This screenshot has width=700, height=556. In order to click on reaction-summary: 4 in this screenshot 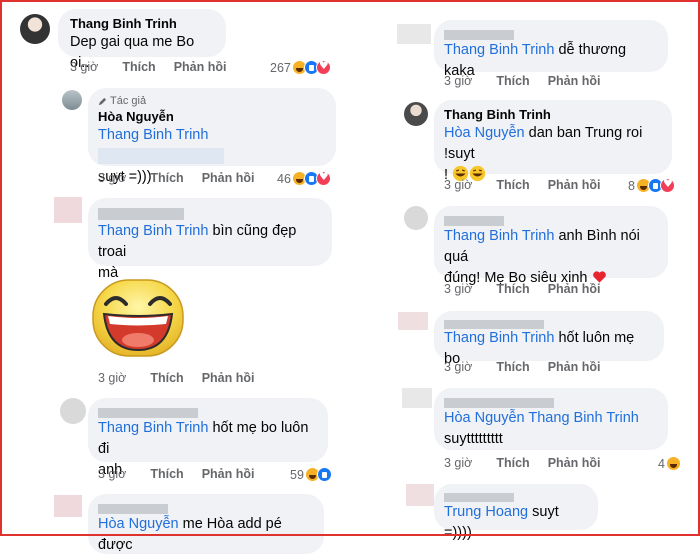, I will do `click(669, 463)`.